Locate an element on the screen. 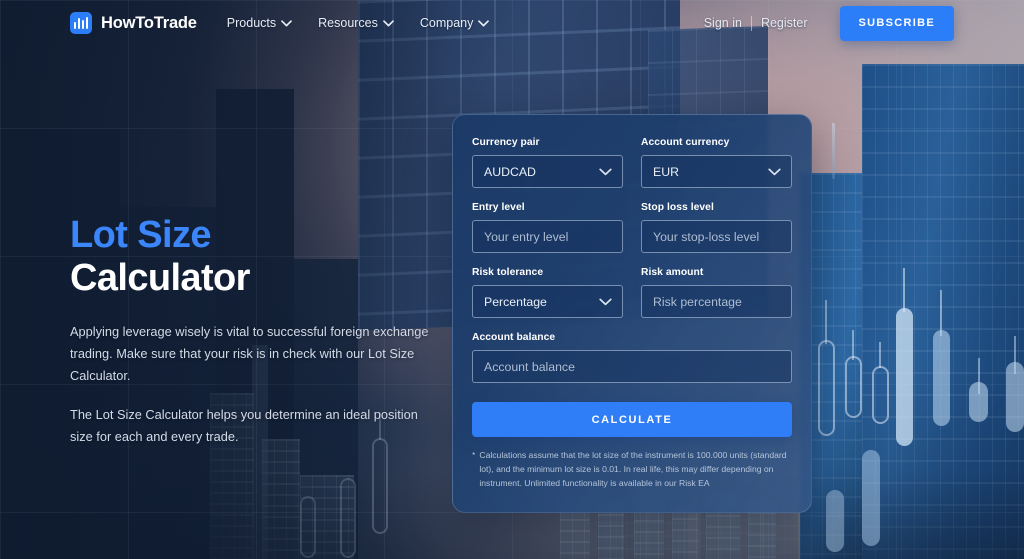  field-risk-tolerance: Risk tolerance Percentage is located at coordinates (547, 292).